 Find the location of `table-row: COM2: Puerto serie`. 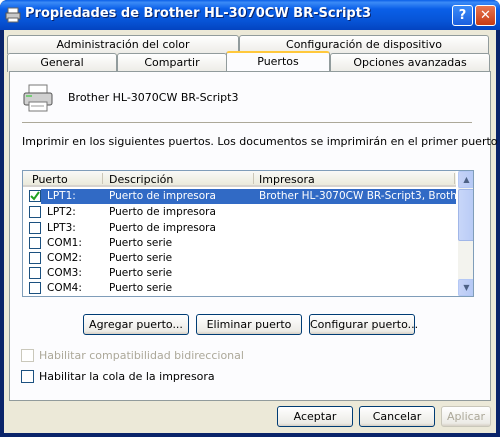

table-row: COM2: Puerto serie is located at coordinates (239, 258).